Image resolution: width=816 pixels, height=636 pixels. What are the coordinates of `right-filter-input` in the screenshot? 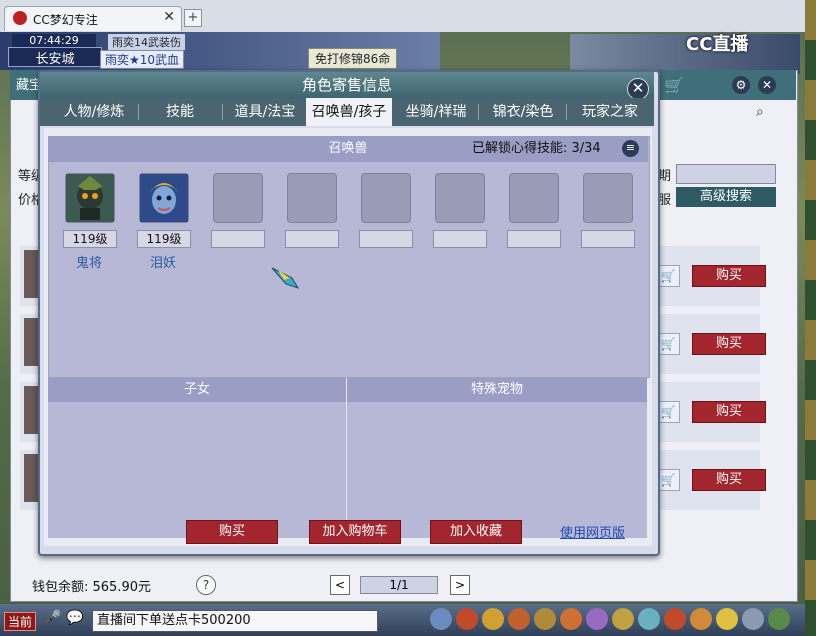 It's located at (726, 174).